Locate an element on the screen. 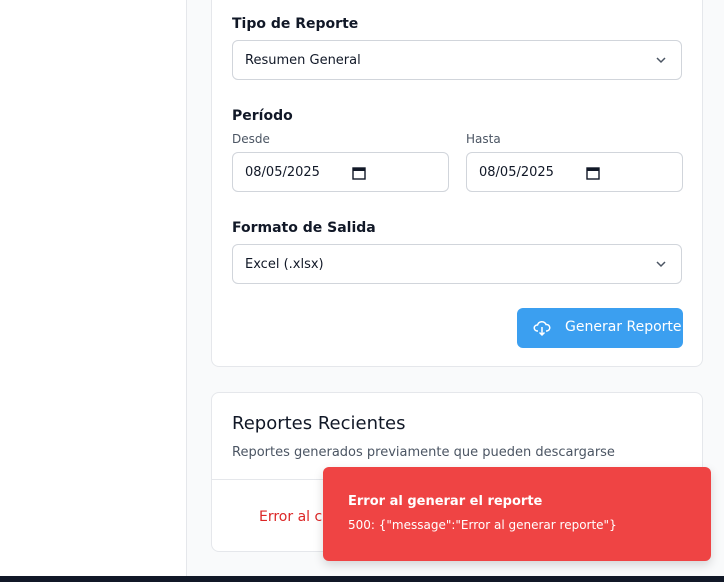 The height and width of the screenshot is (582, 724). to-date-input: 08/05/2025 is located at coordinates (574, 172).